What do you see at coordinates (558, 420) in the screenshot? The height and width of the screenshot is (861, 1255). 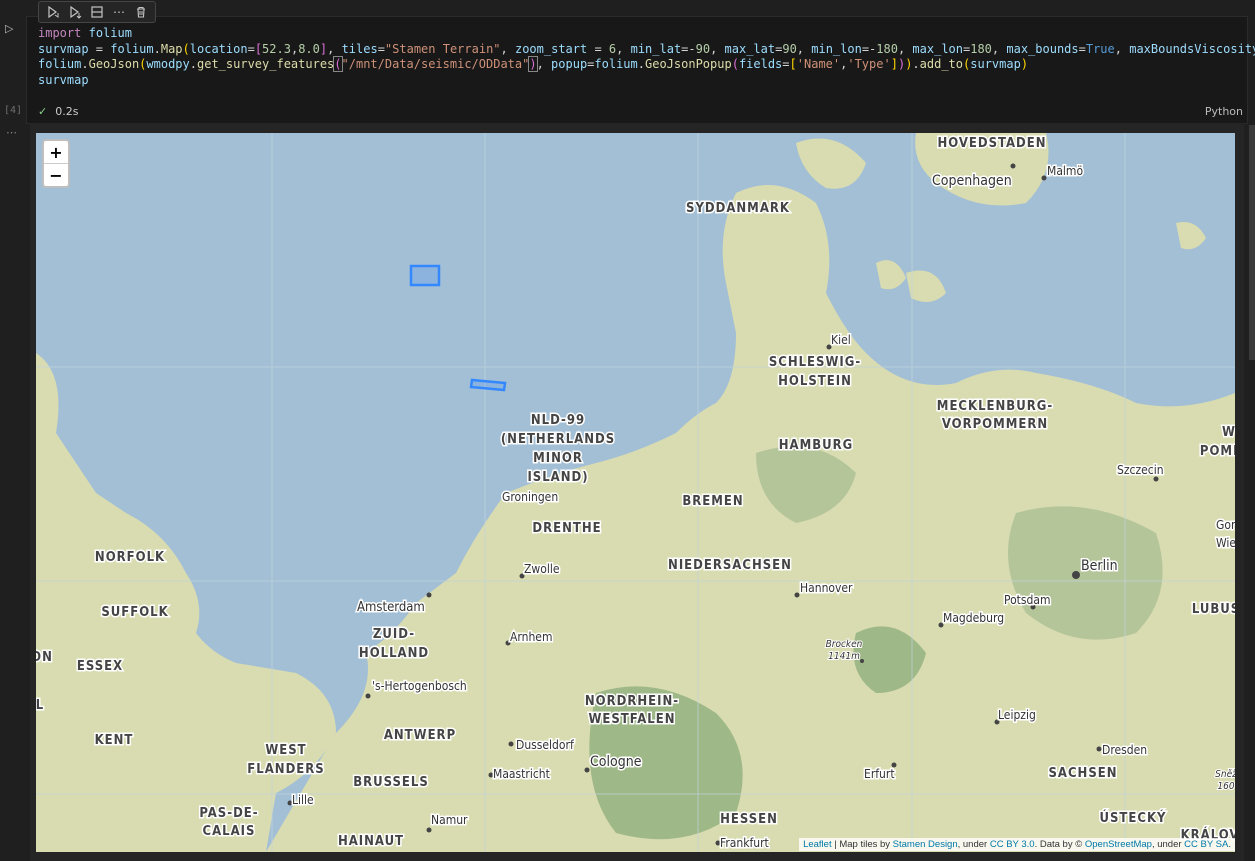 I see `region-label: NLD-99` at bounding box center [558, 420].